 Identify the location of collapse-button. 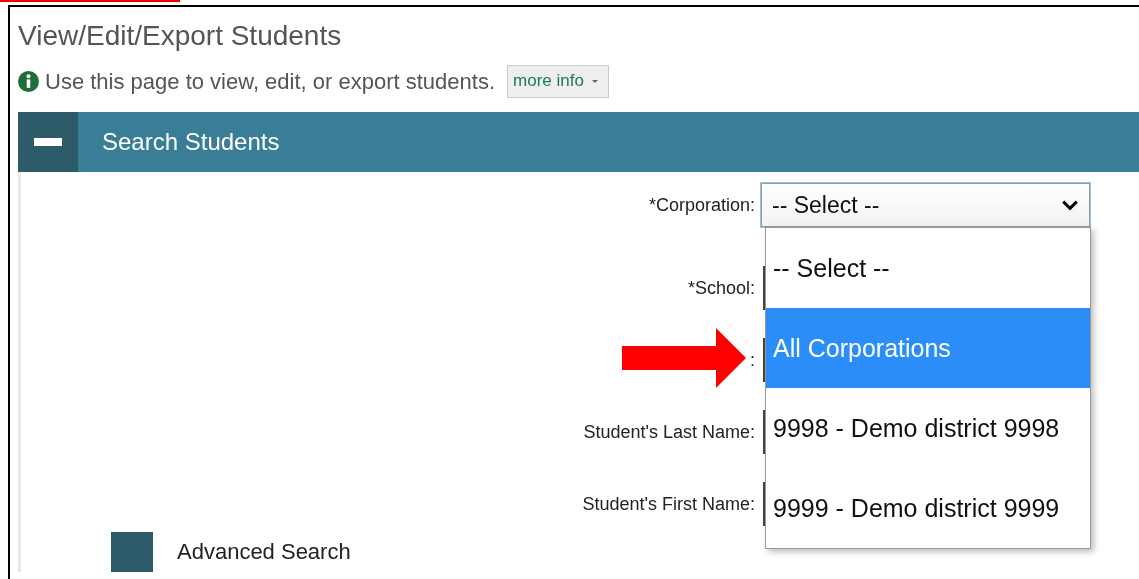
(48, 142).